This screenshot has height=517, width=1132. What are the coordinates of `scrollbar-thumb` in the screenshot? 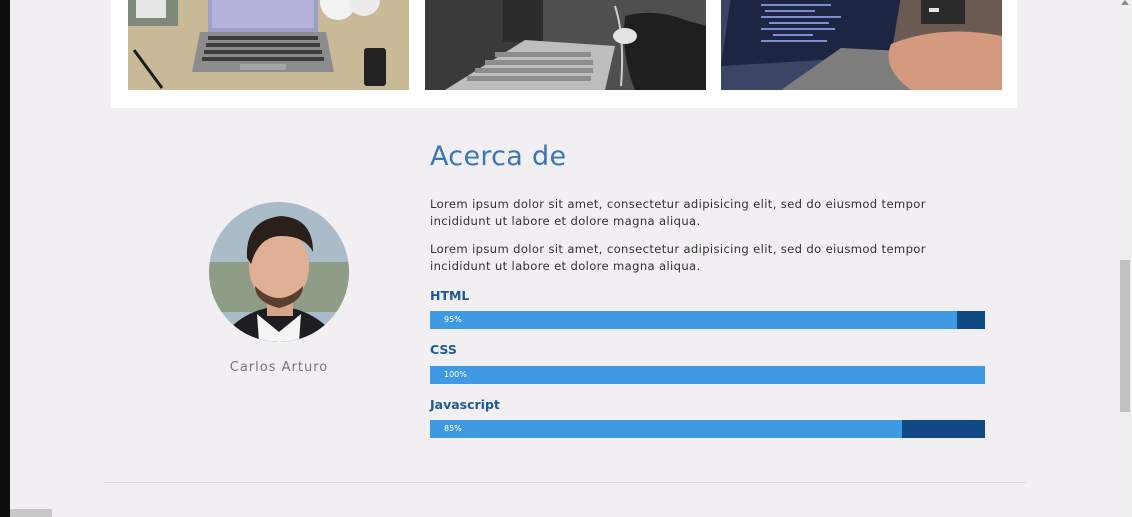 It's located at (1125, 336).